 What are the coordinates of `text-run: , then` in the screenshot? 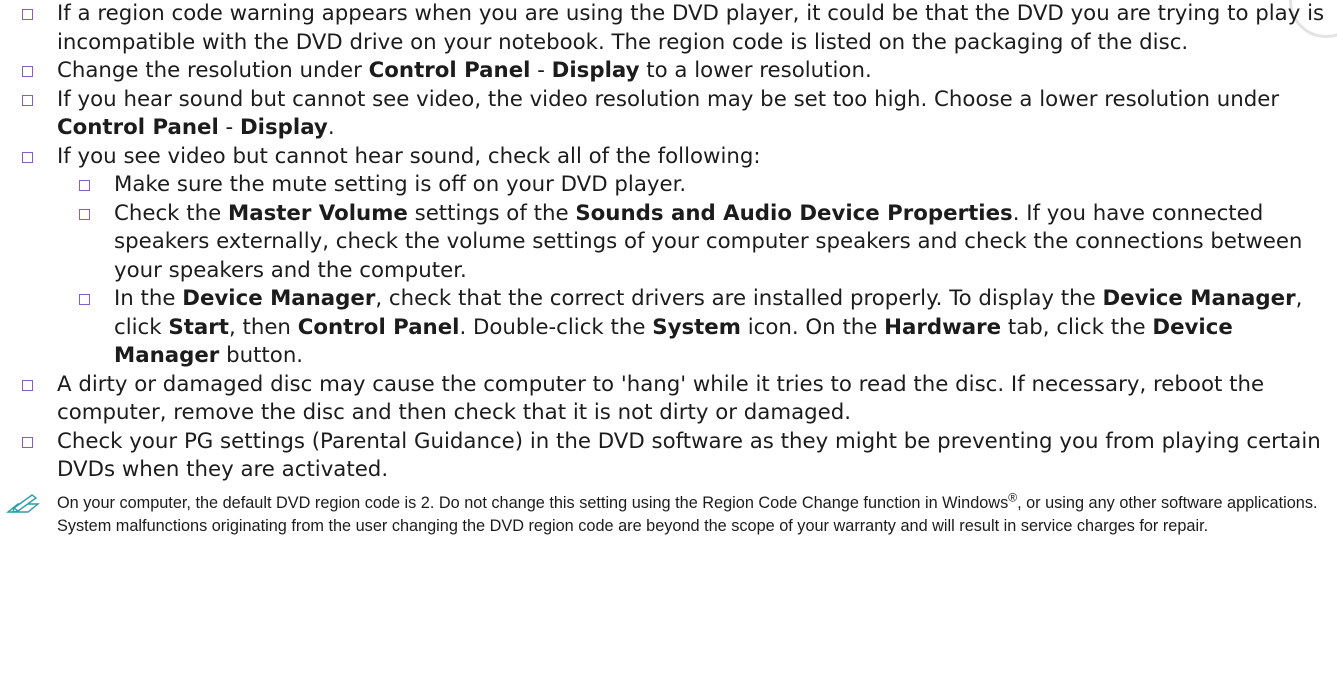 It's located at (263, 327).